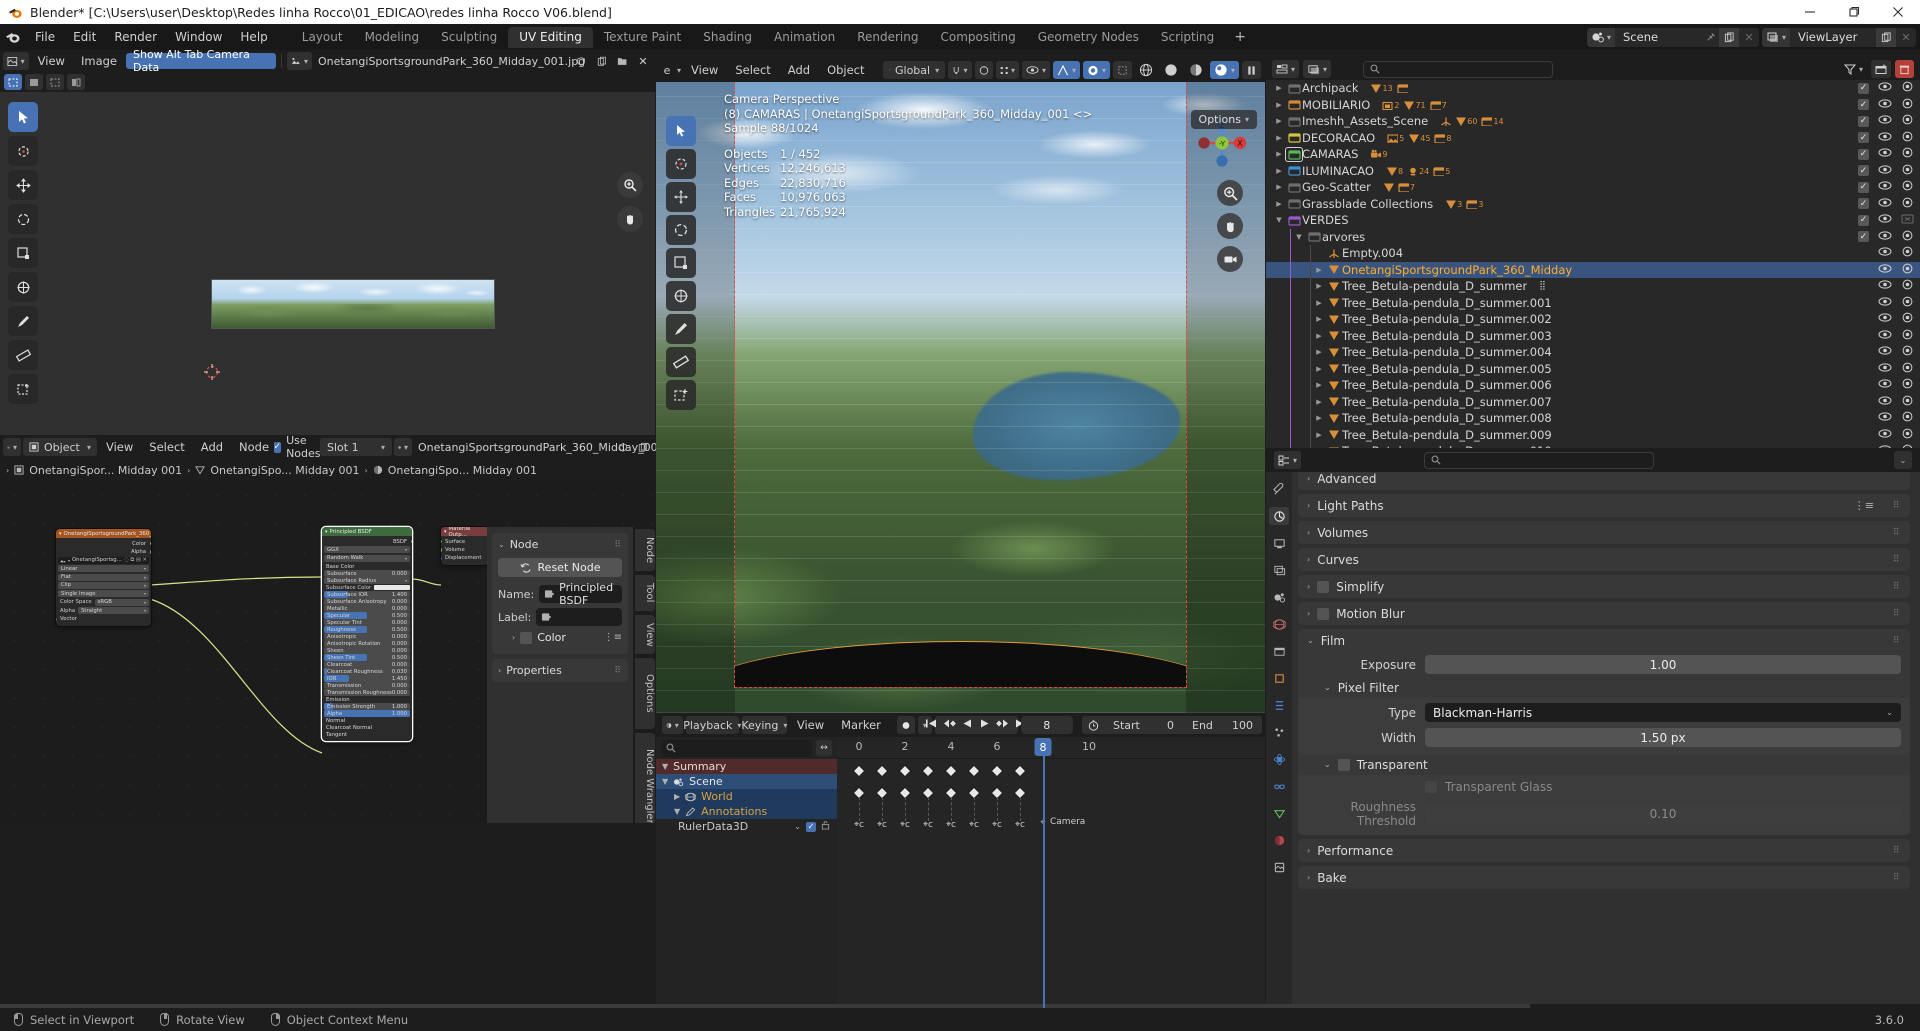  I want to click on node-editor-type-icon: ▾, so click(12, 447).